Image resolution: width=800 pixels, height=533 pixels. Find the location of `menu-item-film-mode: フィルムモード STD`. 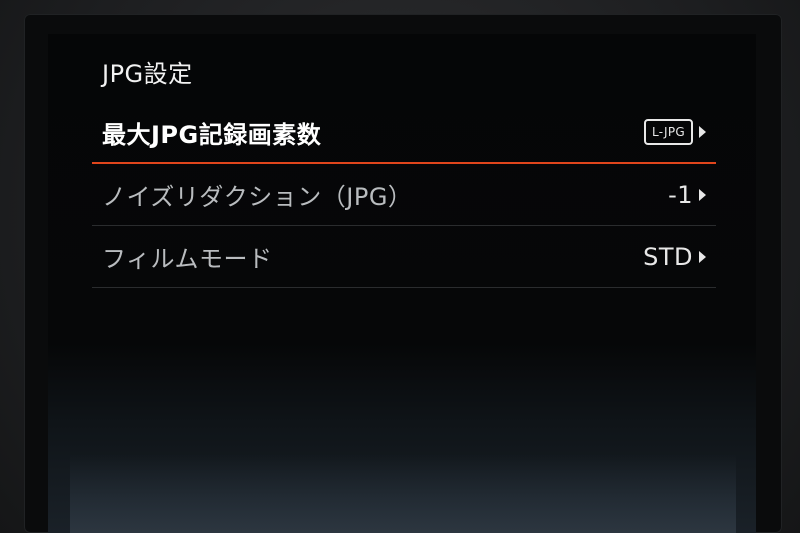

menu-item-film-mode: フィルムモード STD is located at coordinates (404, 257).